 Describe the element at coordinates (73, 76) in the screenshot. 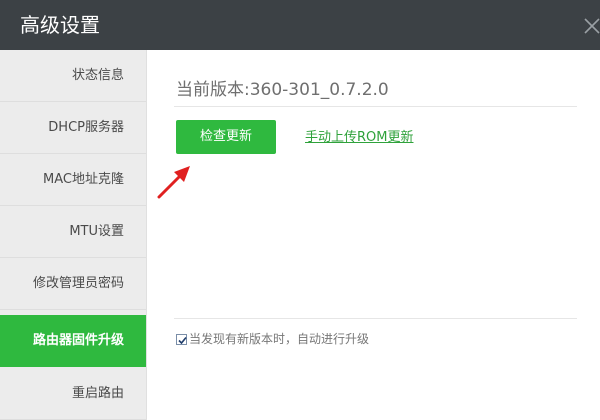

I see `sidebar-item-status-info: 状态信息` at that location.